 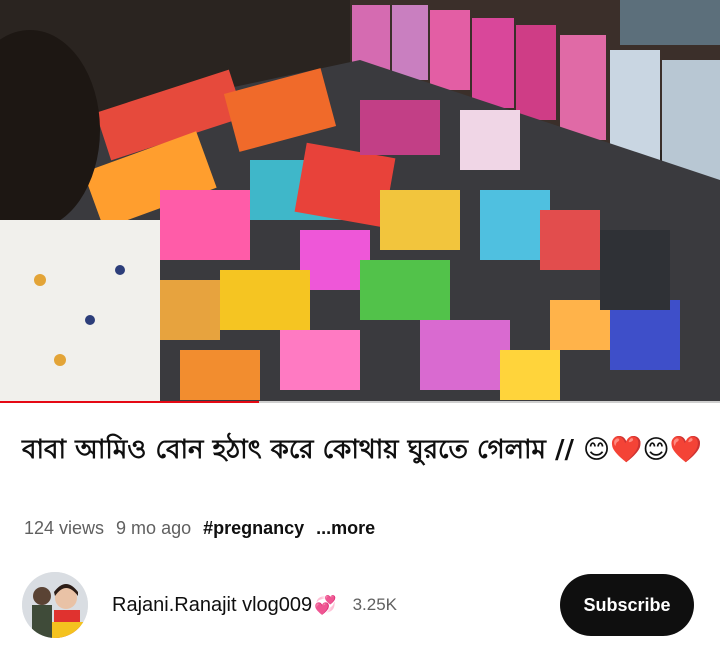 What do you see at coordinates (224, 605) in the screenshot?
I see `channel-name: Rajani.Ranajit vlog009 💞` at bounding box center [224, 605].